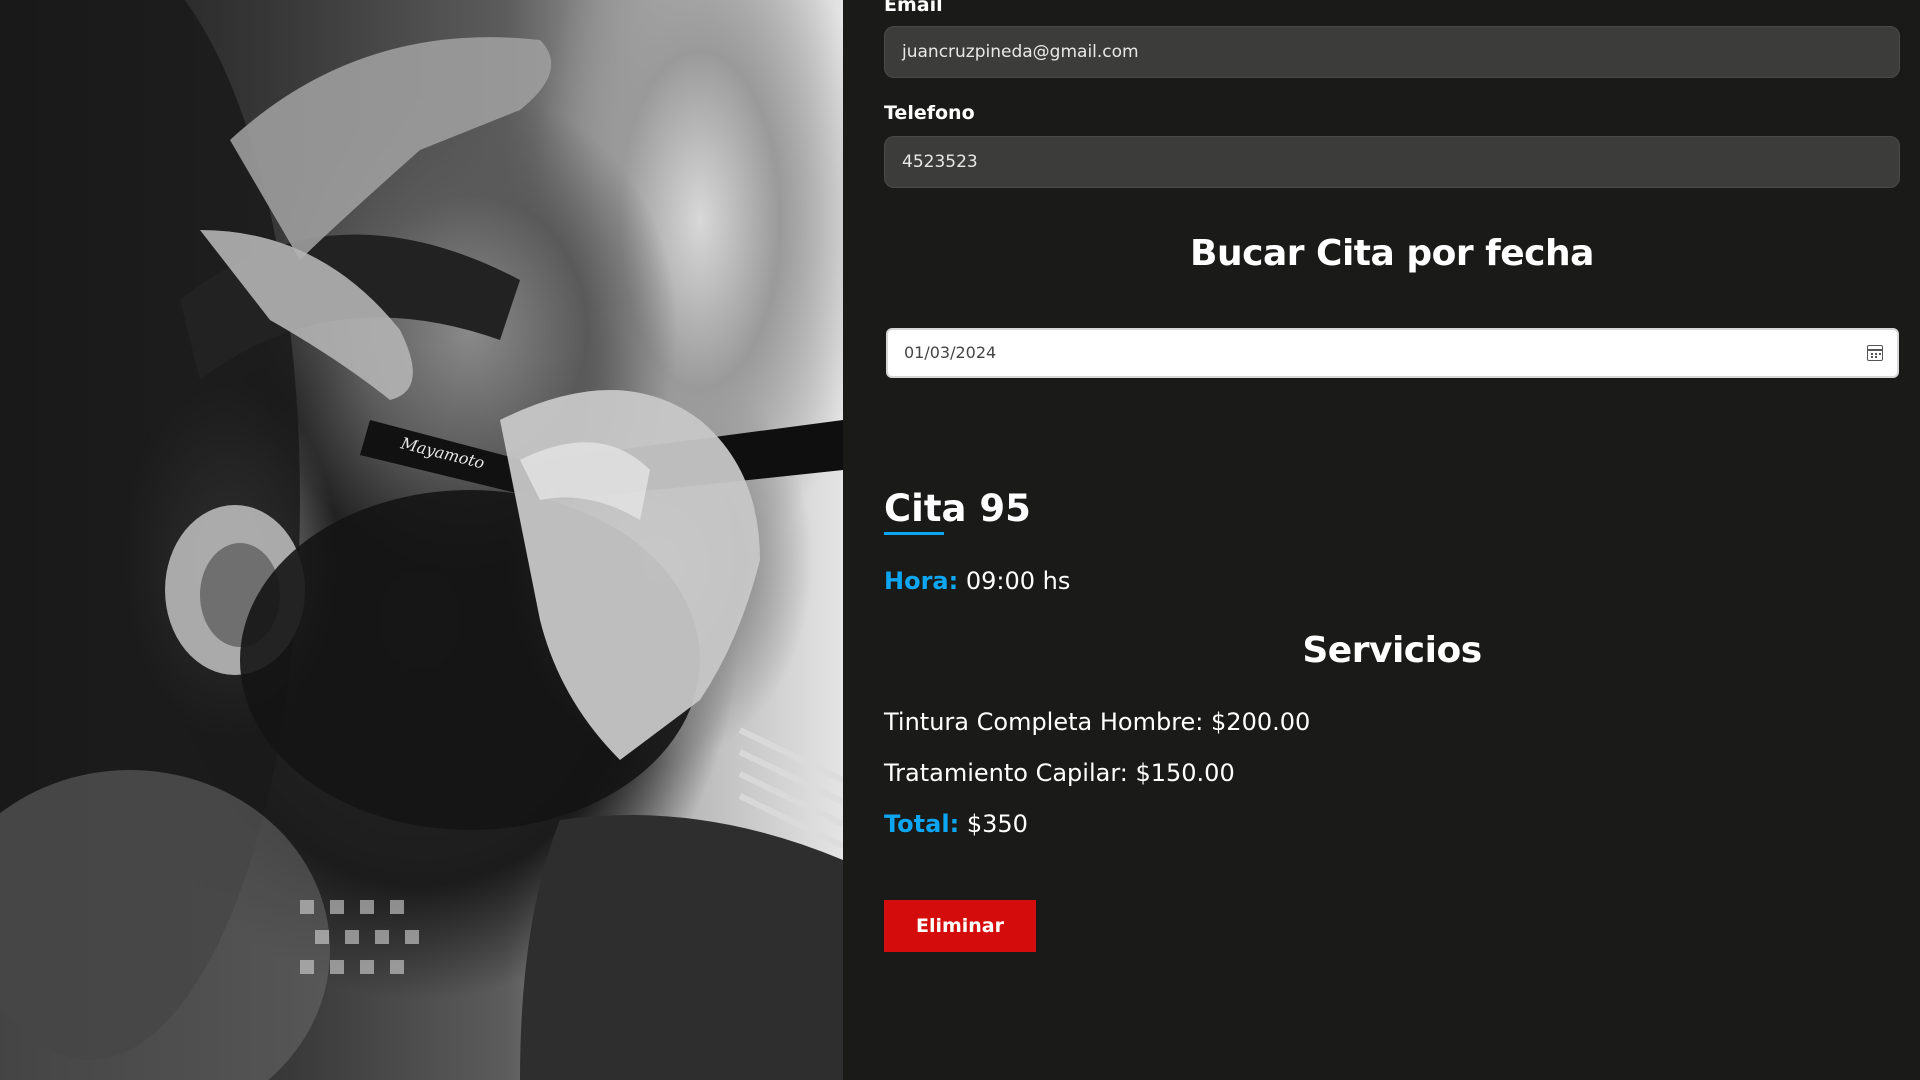  Describe the element at coordinates (960, 926) in the screenshot. I see `delete-button: Eliminar` at that location.